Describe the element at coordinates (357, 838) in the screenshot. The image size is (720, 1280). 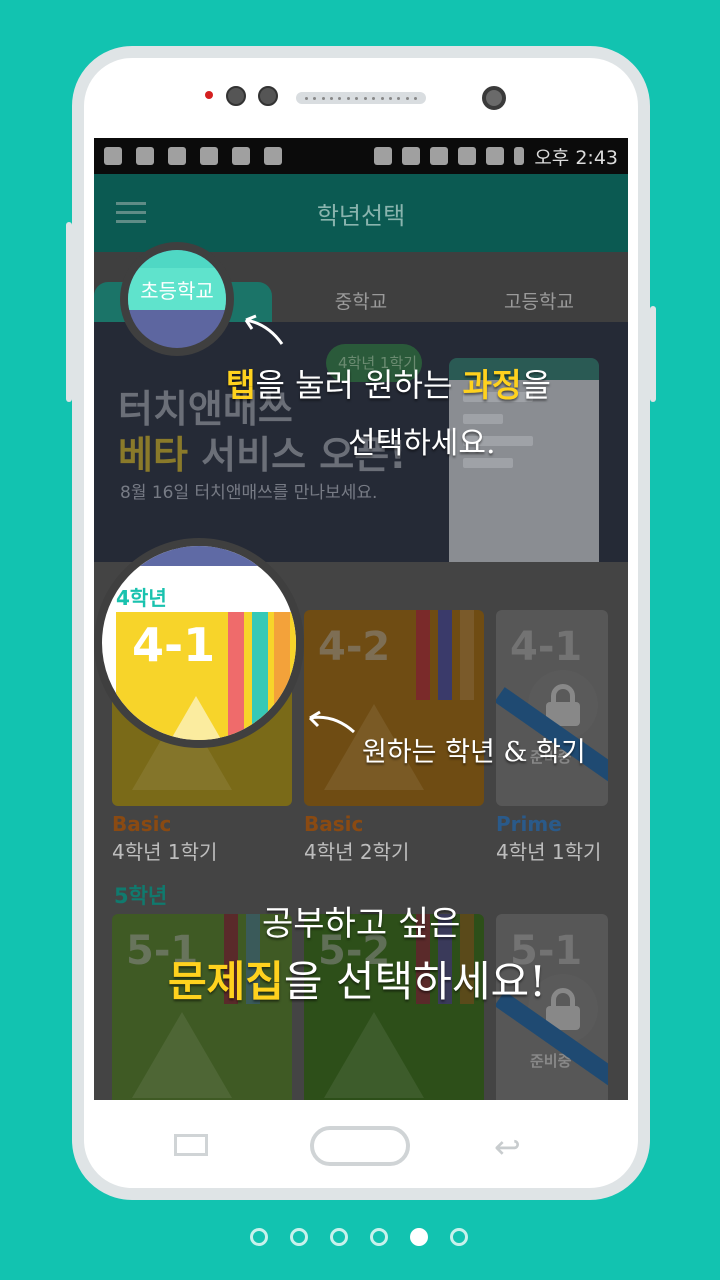
I see `book-caption-4-2-basic: Basic 4학년 2학기` at that location.